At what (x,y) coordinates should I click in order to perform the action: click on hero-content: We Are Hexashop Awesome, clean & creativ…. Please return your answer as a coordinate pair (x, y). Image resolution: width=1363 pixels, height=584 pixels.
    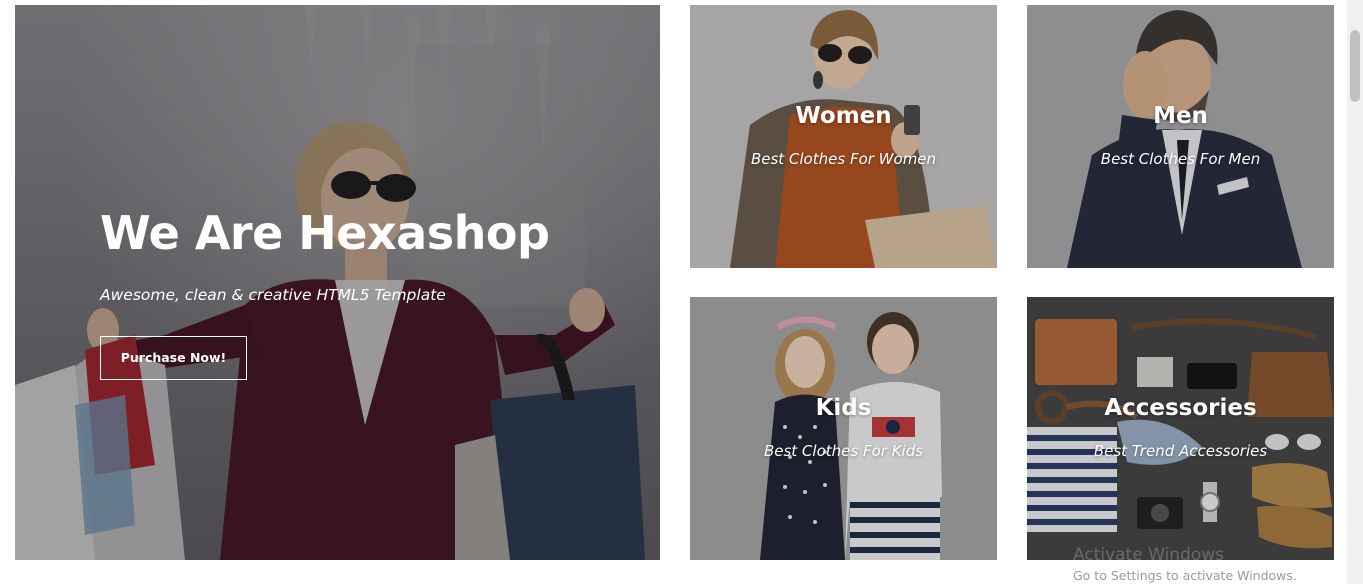
    Looking at the image, I should click on (370, 290).